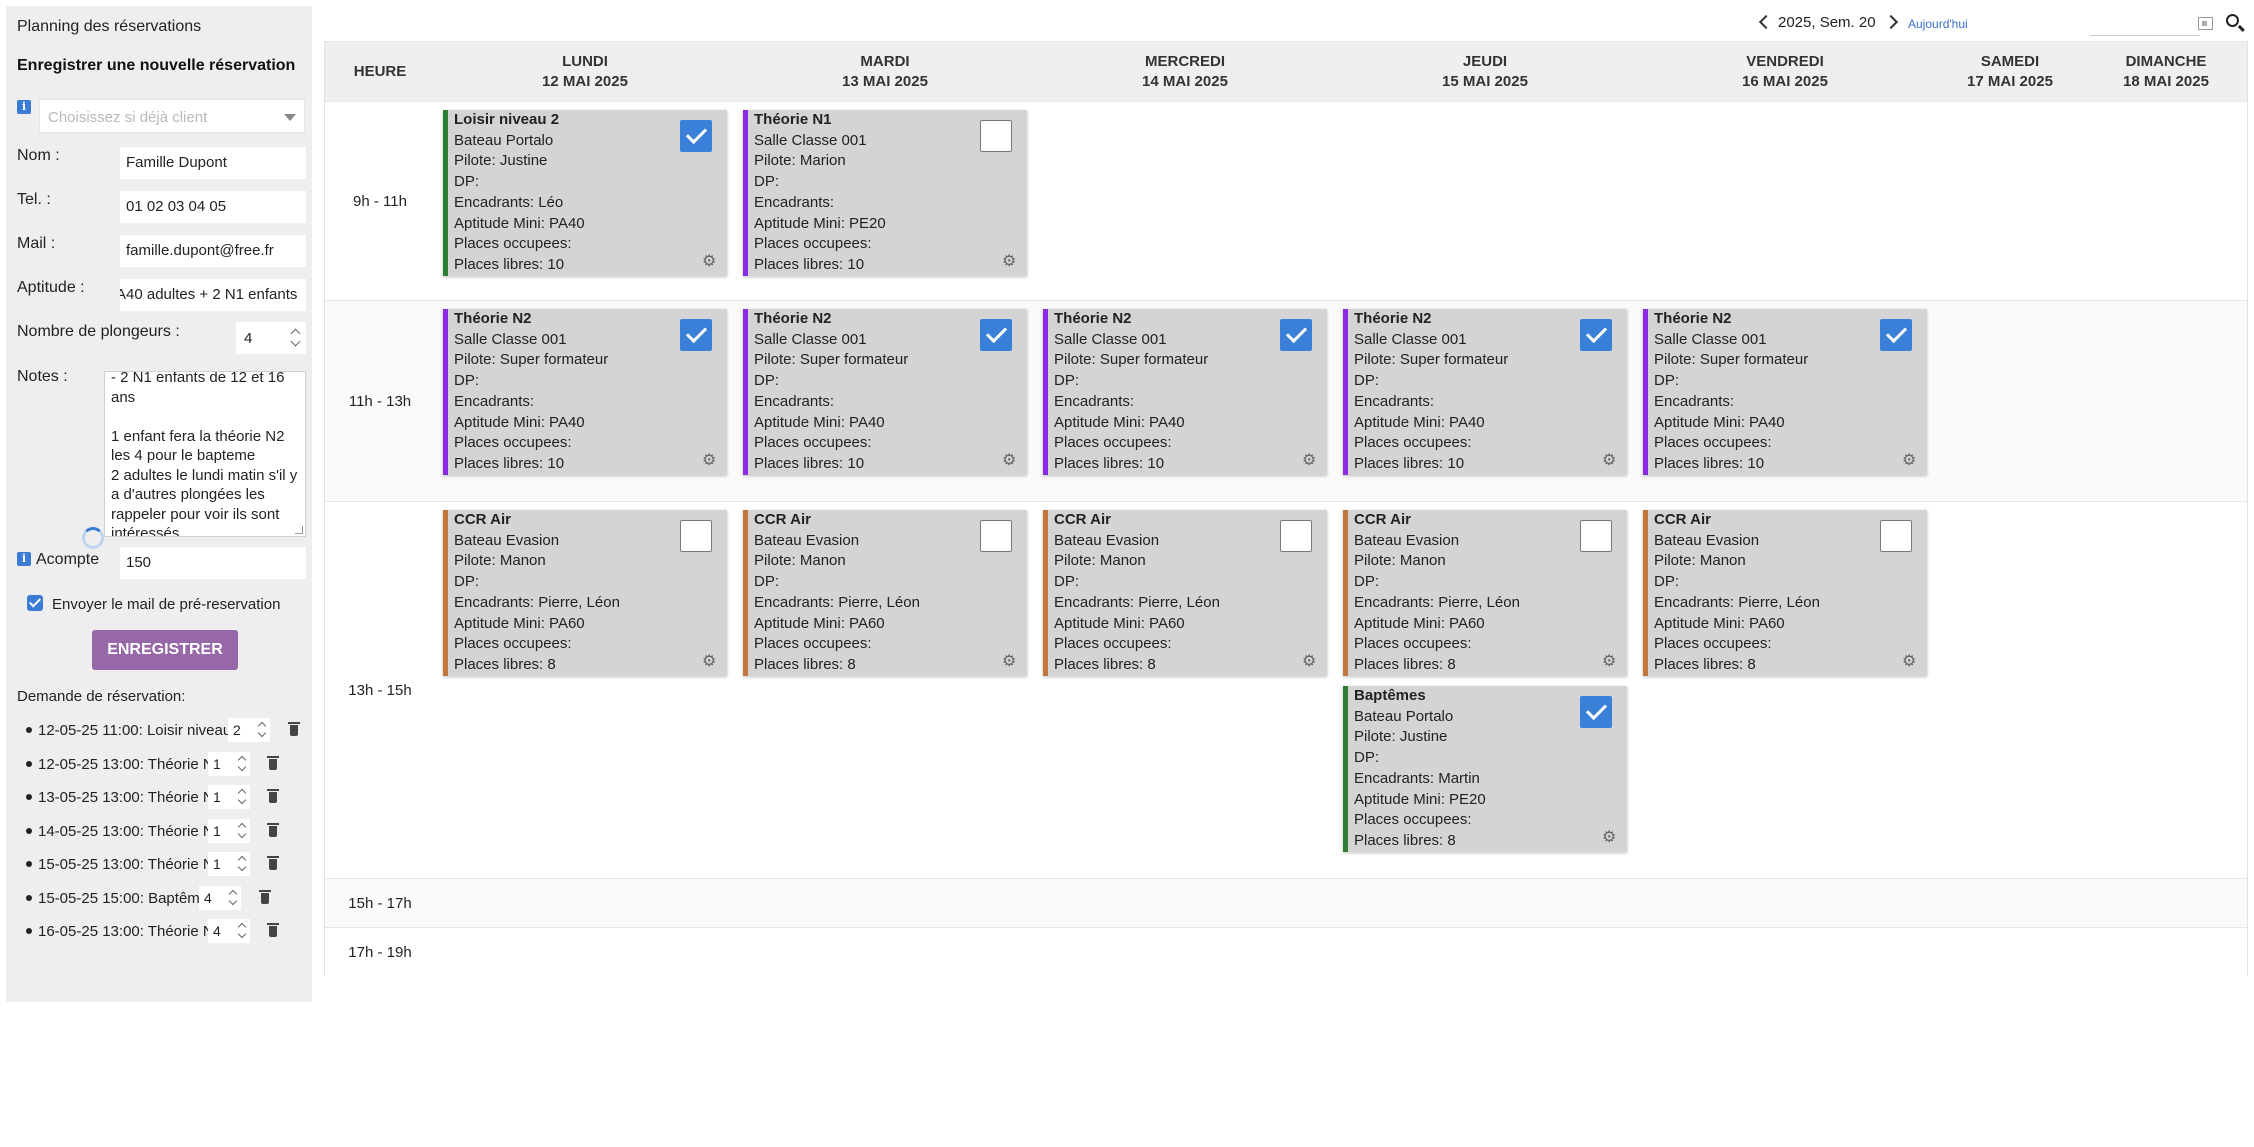 The height and width of the screenshot is (1147, 2254). What do you see at coordinates (820, 223) in the screenshot?
I see `event-detail: Aptitude Mini: PE20` at bounding box center [820, 223].